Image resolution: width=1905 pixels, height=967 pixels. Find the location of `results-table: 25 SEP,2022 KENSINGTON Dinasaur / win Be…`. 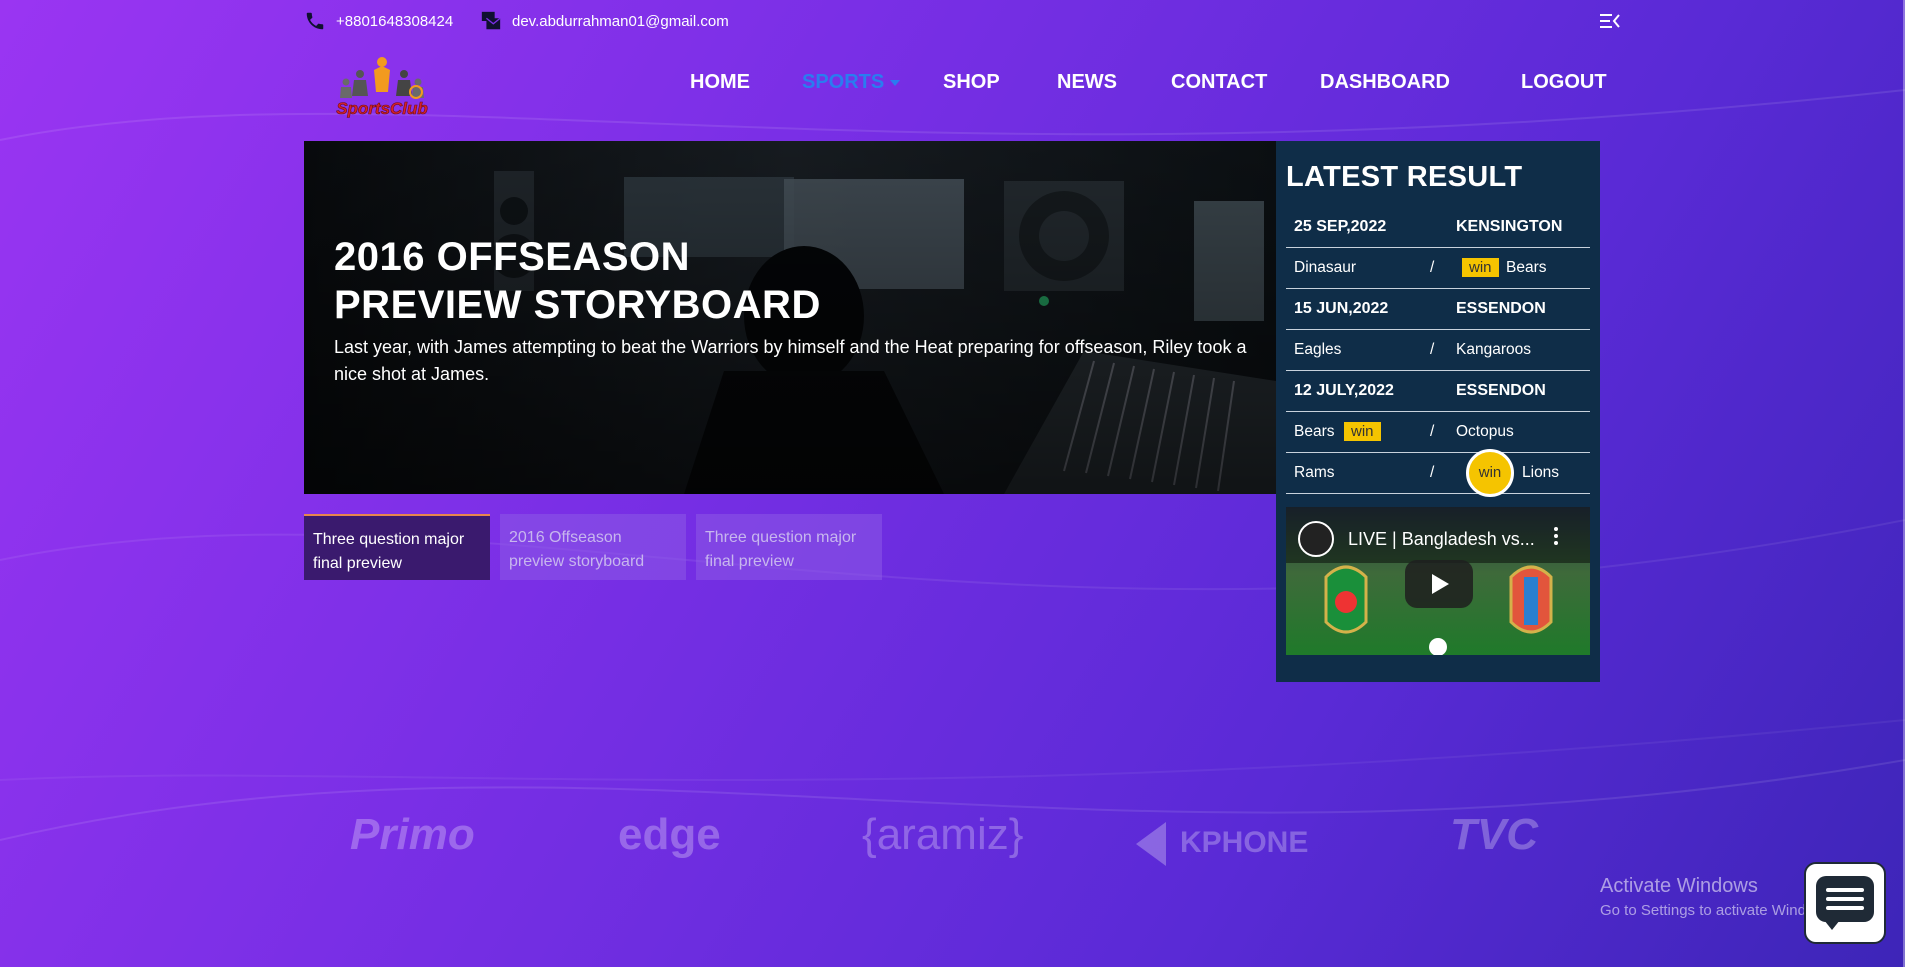

results-table: 25 SEP,2022 KENSINGTON Dinasaur / win Be… is located at coordinates (1438, 352).